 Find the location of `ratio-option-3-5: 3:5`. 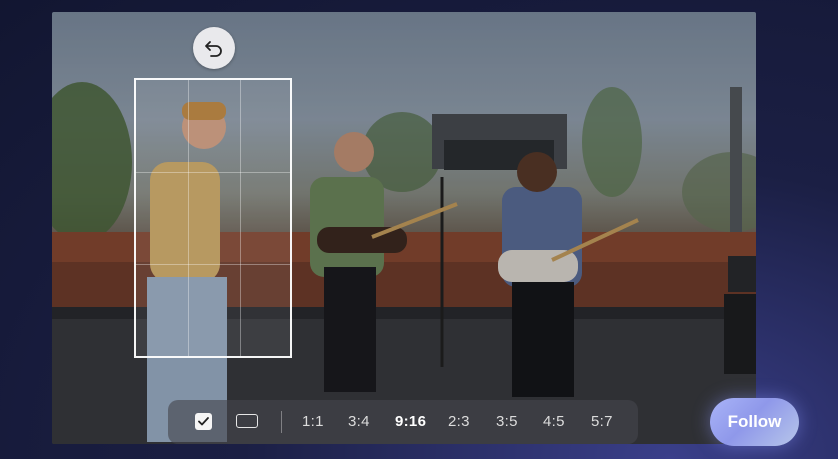

ratio-option-3-5: 3:5 is located at coordinates (507, 421).